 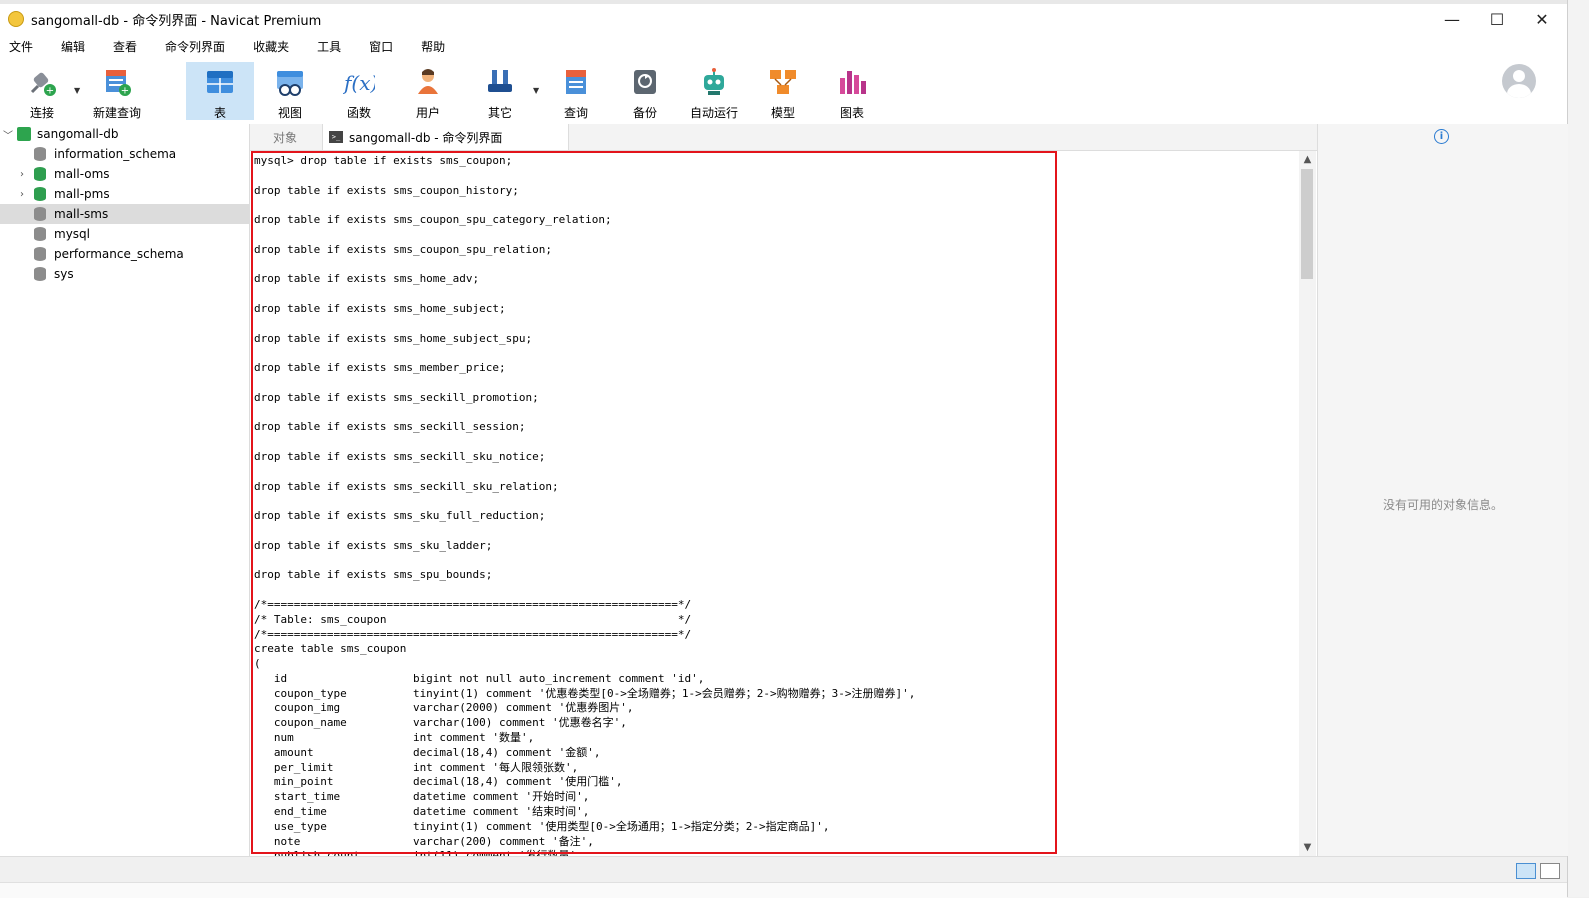 What do you see at coordinates (500, 82) in the screenshot?
I see `tools-icon` at bounding box center [500, 82].